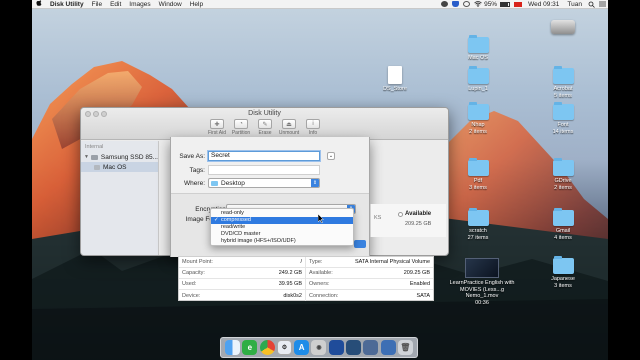 Image resolution: width=640 pixels, height=360 pixels. What do you see at coordinates (353, 347) in the screenshot?
I see `media-icon` at bounding box center [353, 347].